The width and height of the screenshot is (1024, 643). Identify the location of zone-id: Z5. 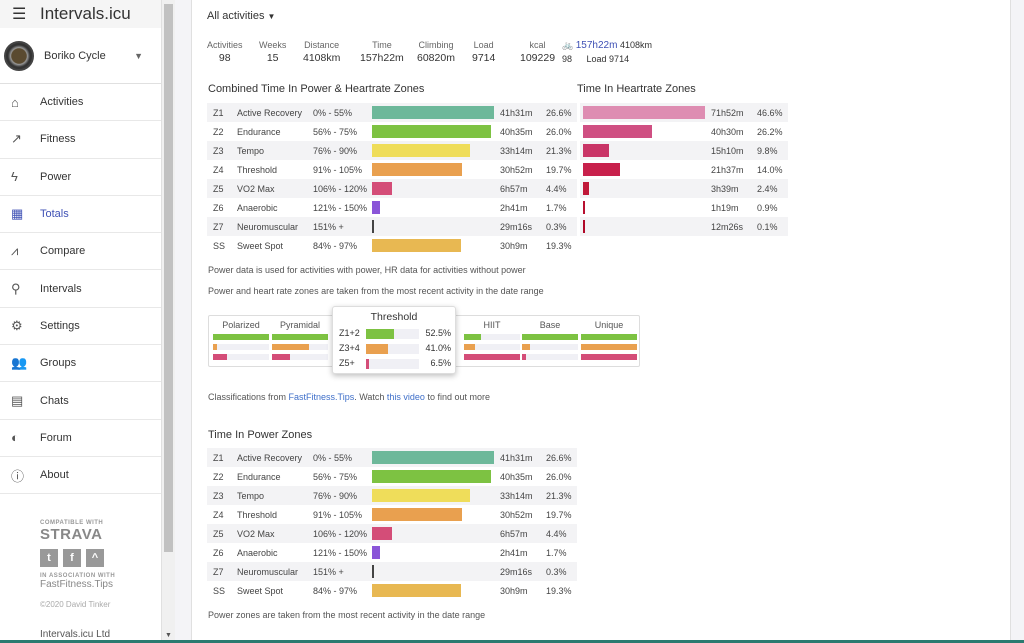
(218, 533).